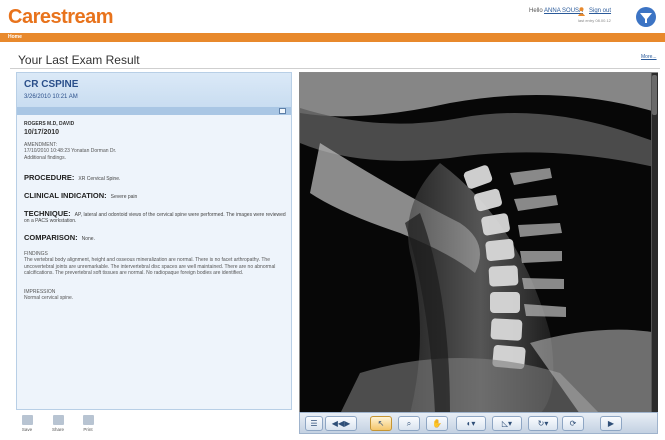 This screenshot has width=665, height=440. Describe the element at coordinates (471, 423) in the screenshot. I see `window-level-icon: ◐▾` at that location.